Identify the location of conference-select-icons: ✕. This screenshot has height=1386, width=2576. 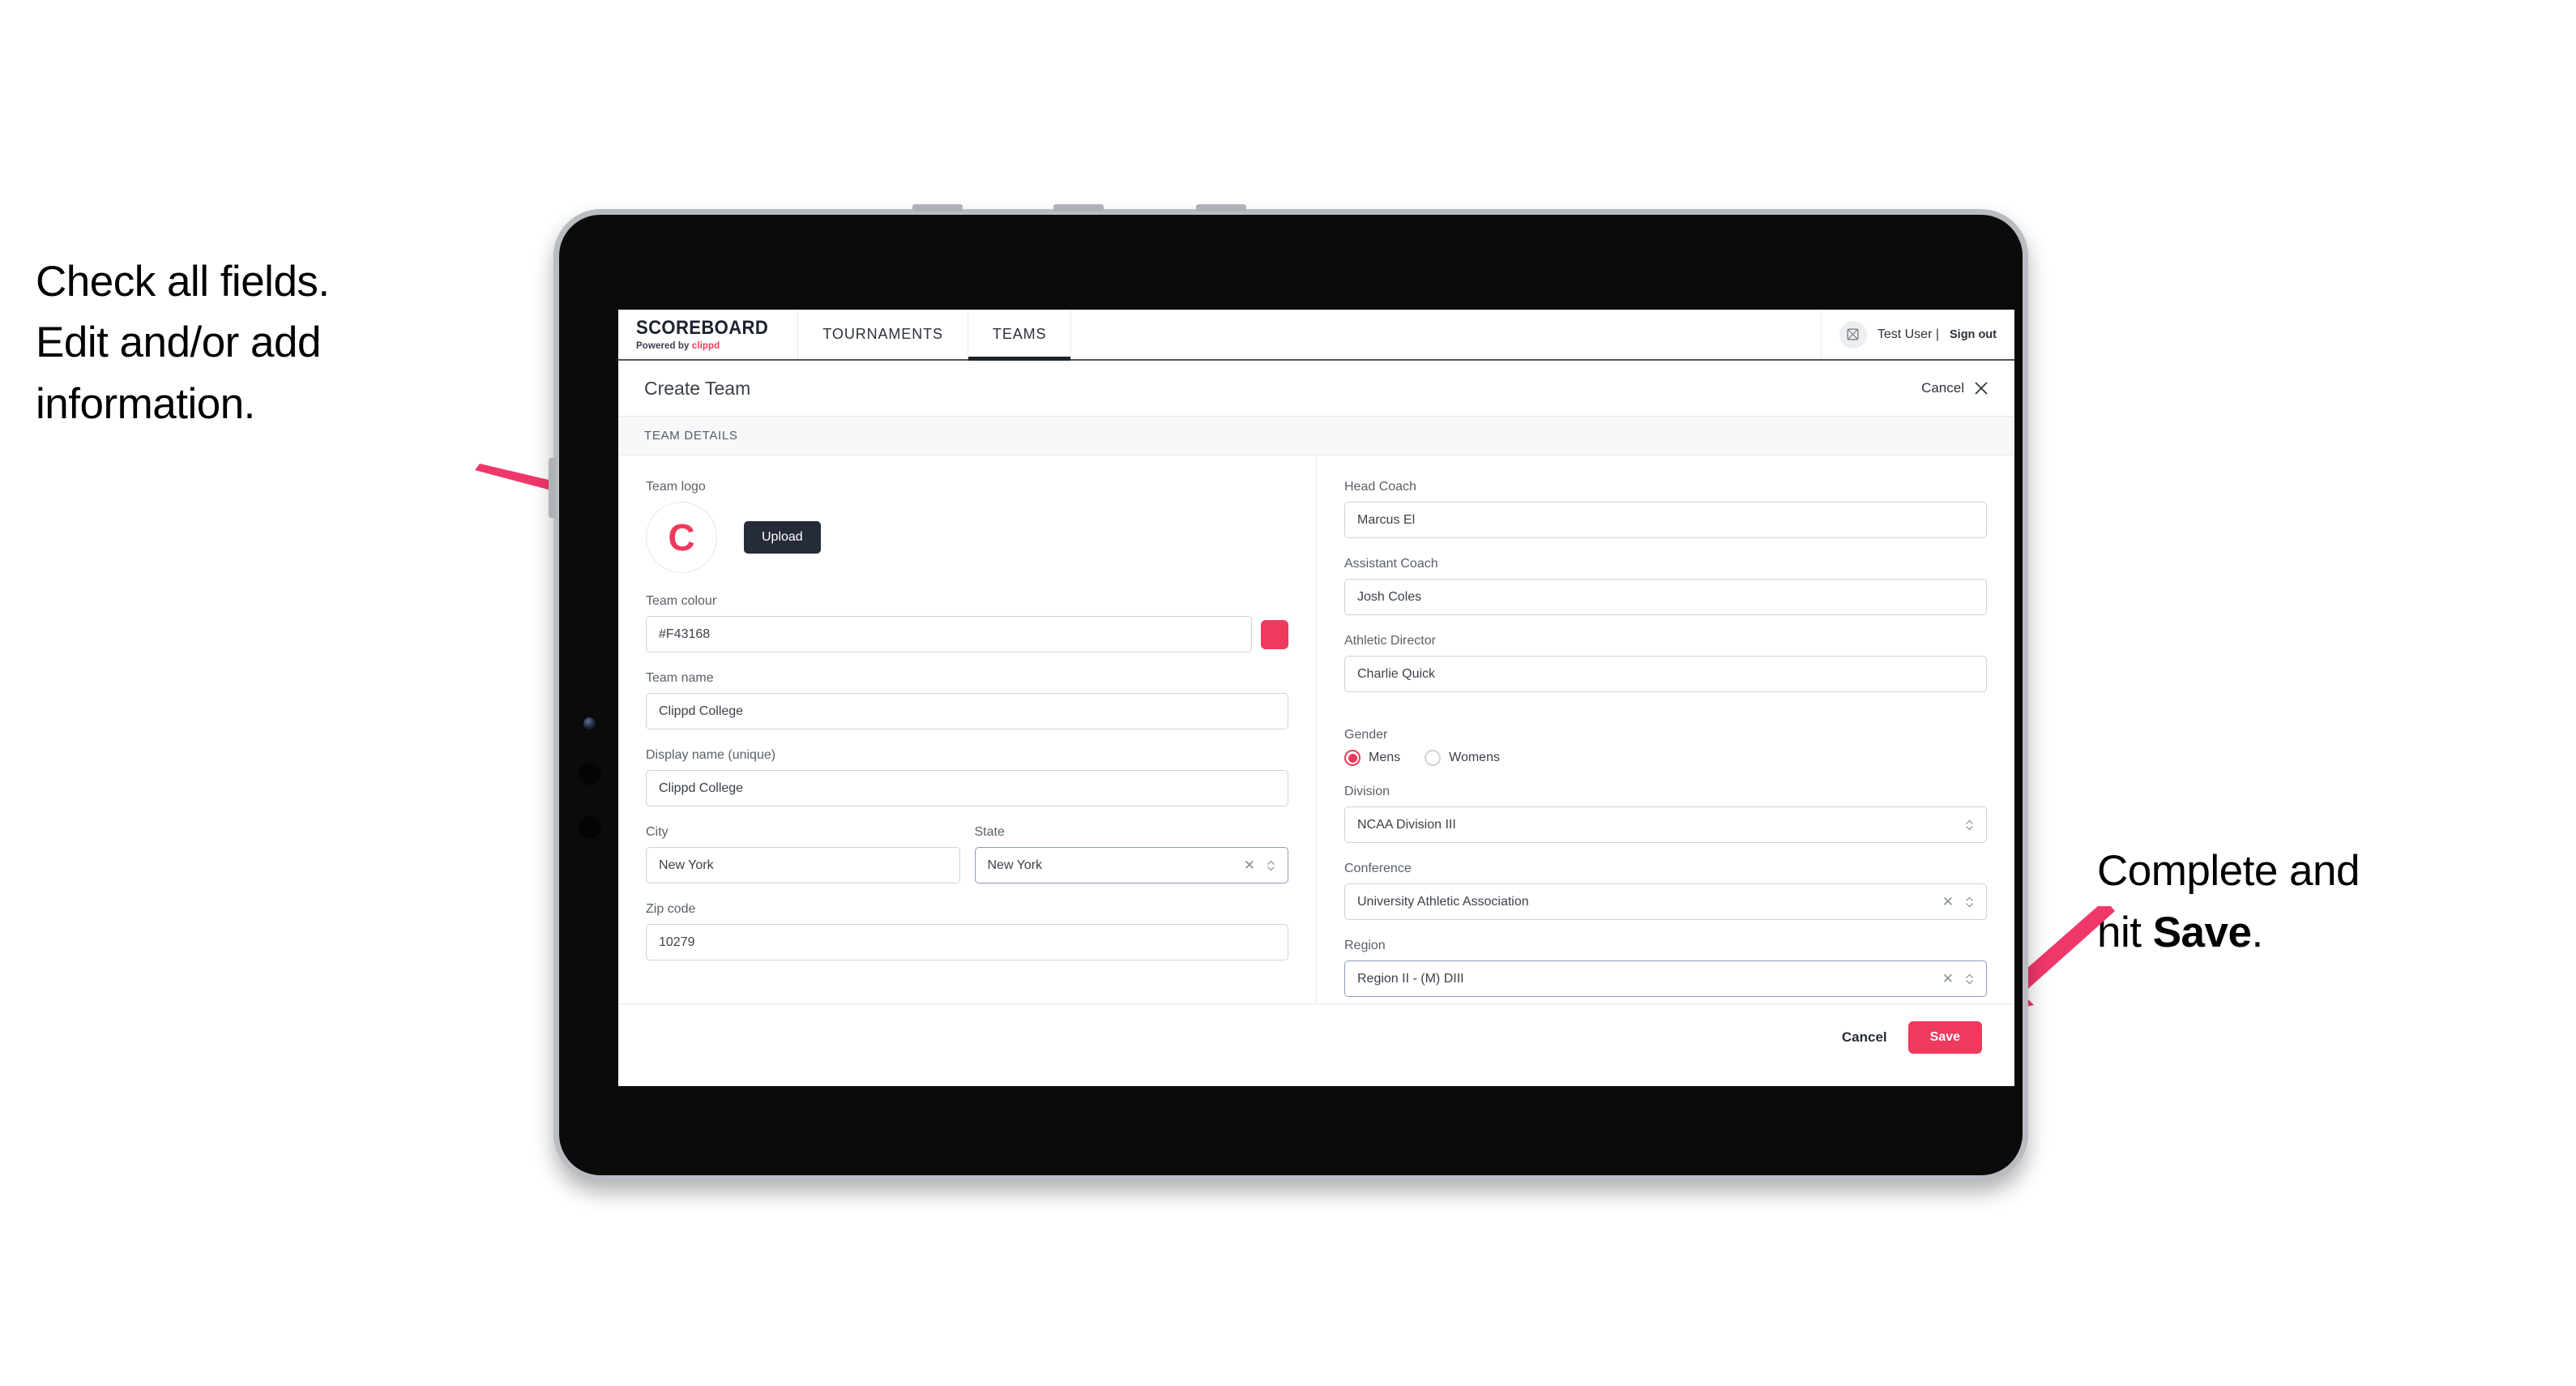
(1958, 902).